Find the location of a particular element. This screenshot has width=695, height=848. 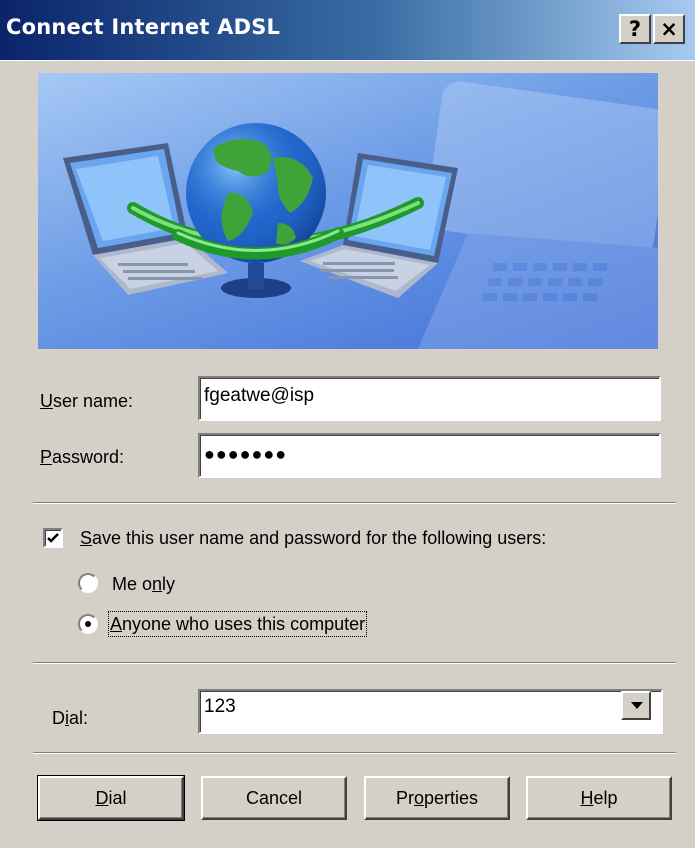

properties-text-b: perties is located at coordinates (451, 798).